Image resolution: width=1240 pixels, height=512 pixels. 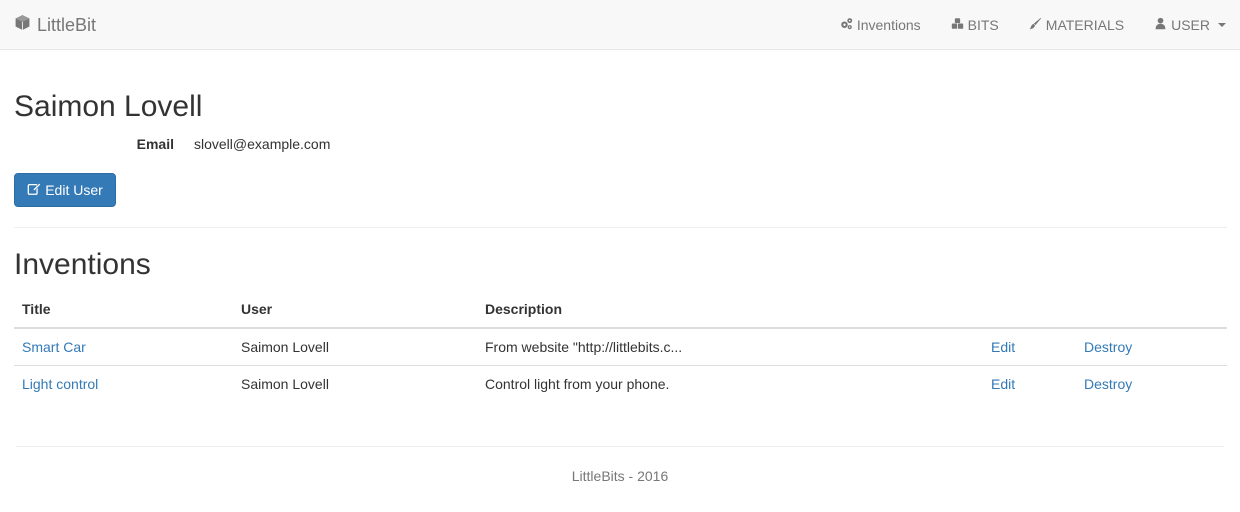 What do you see at coordinates (123, 309) in the screenshot?
I see `column-header-title: Title` at bounding box center [123, 309].